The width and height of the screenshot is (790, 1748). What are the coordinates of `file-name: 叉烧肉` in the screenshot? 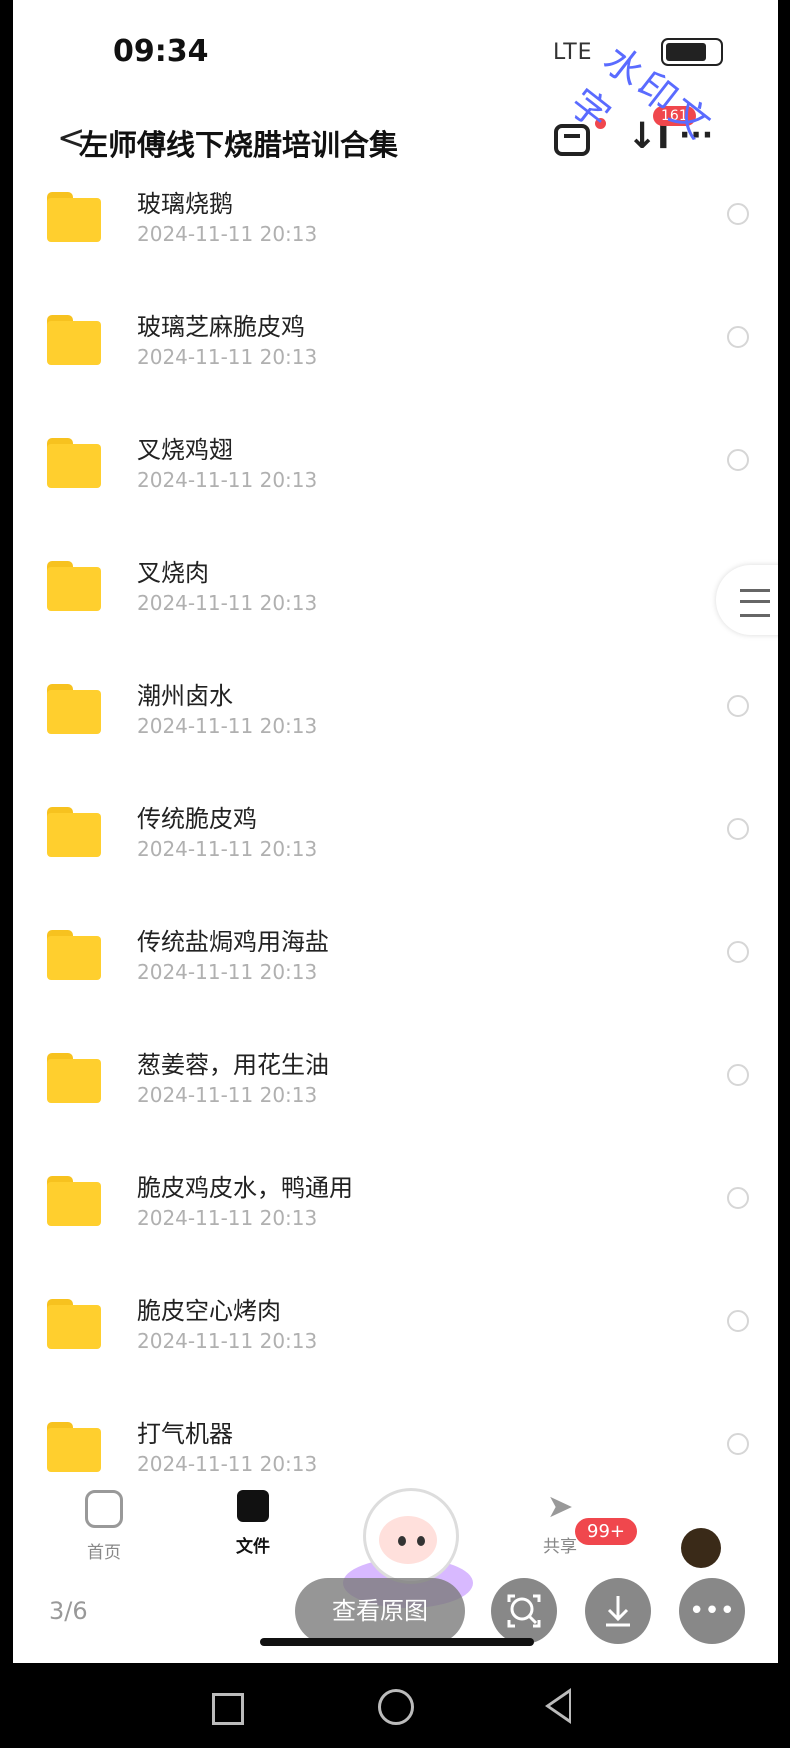 It's located at (173, 573).